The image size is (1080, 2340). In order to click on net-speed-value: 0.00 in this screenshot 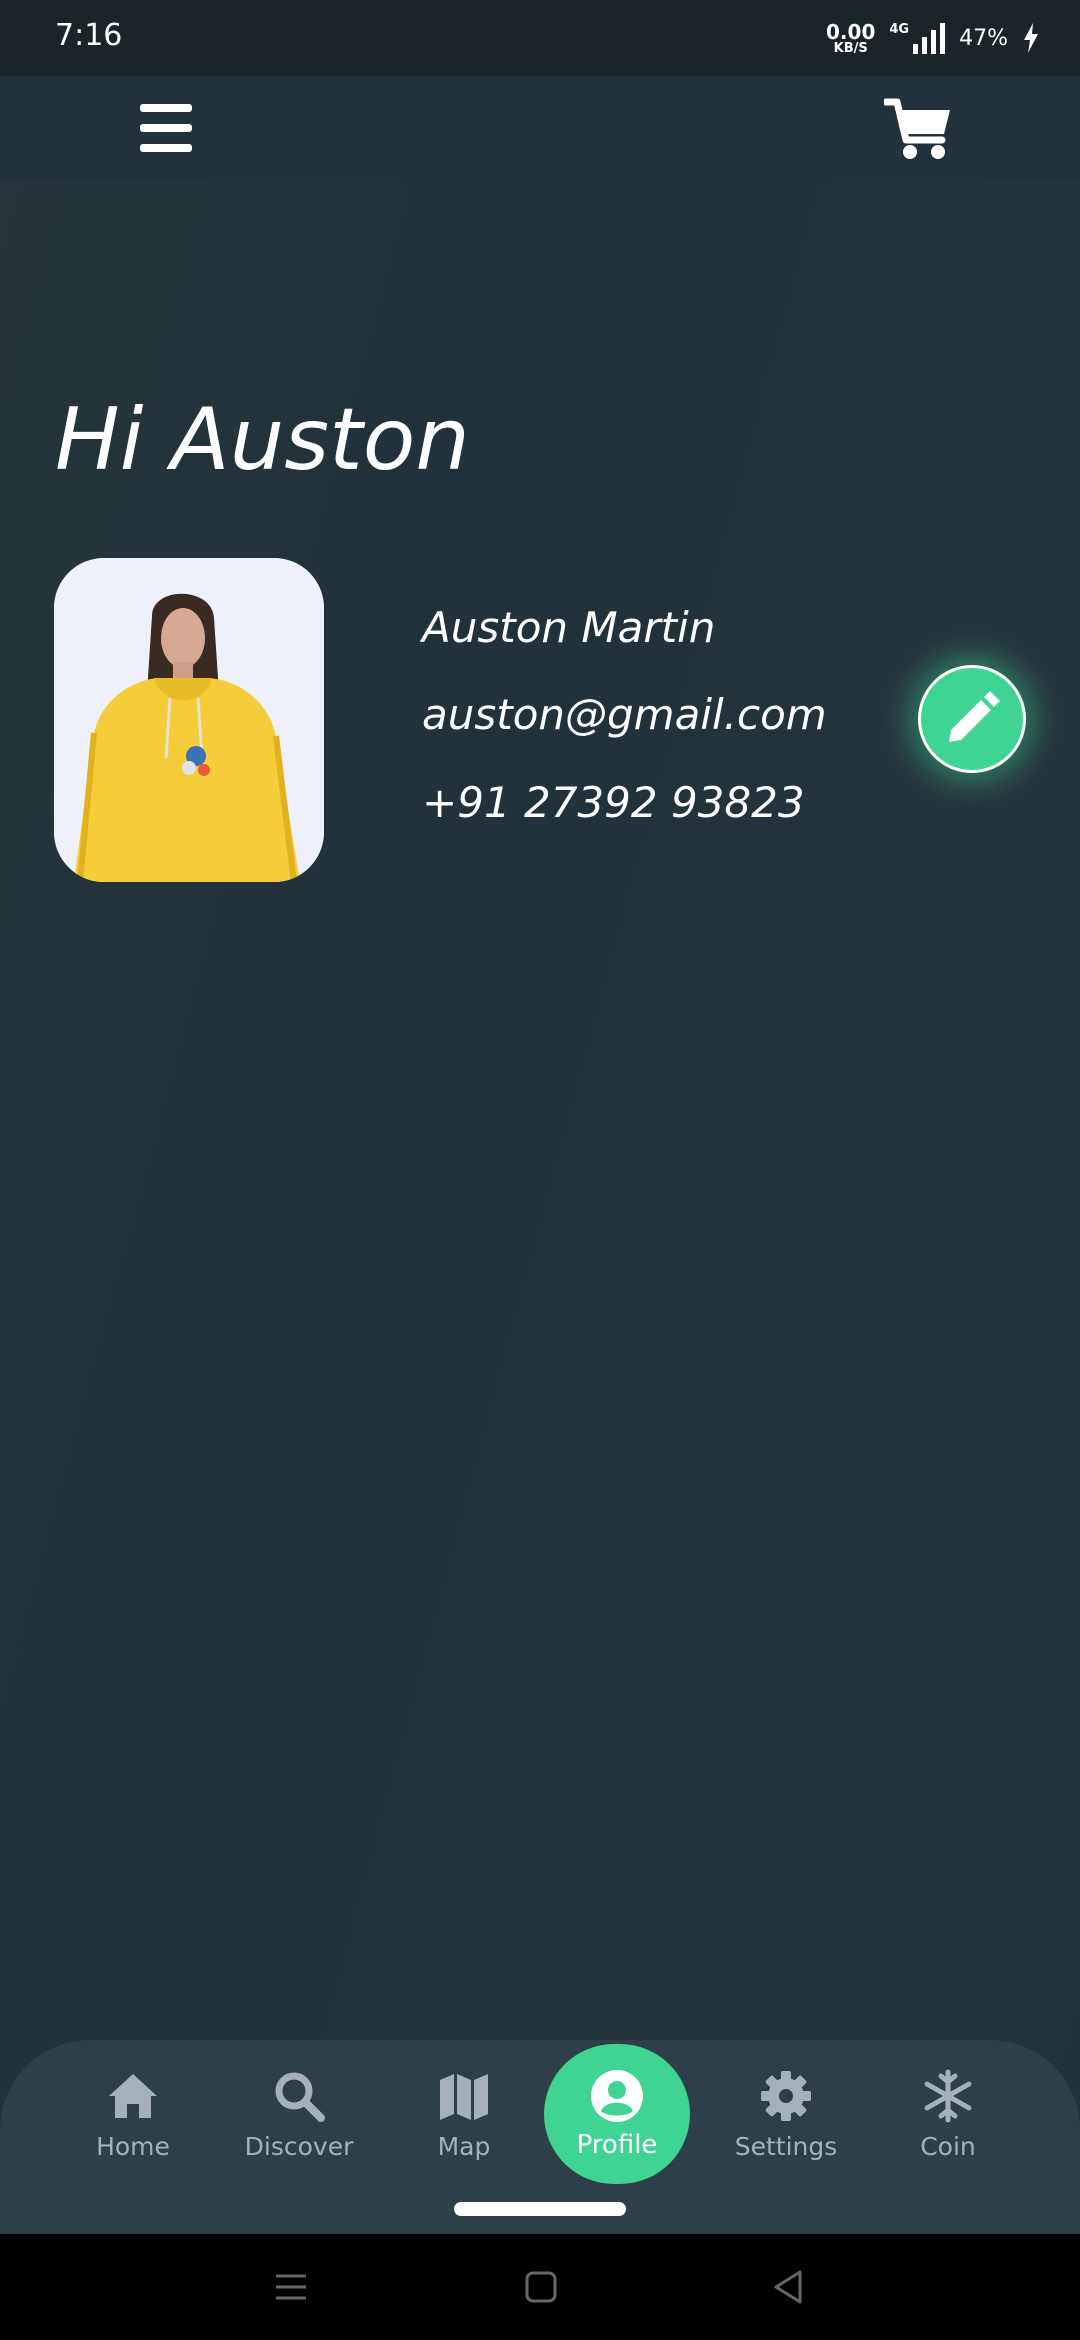, I will do `click(851, 31)`.